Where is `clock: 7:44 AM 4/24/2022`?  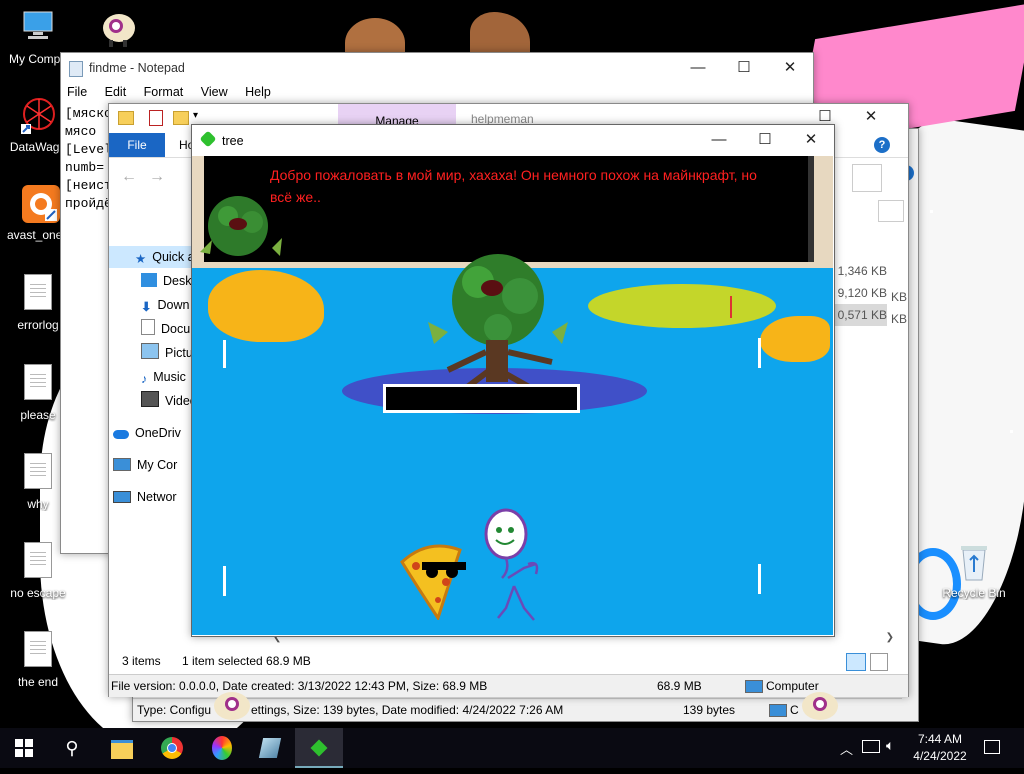
clock: 7:44 AM 4/24/2022 is located at coordinates (940, 748).